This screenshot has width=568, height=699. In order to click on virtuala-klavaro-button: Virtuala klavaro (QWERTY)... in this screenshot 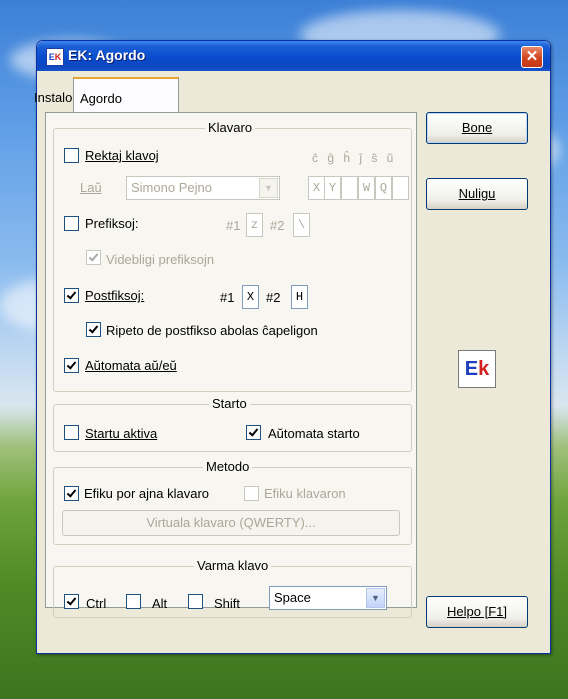, I will do `click(231, 523)`.